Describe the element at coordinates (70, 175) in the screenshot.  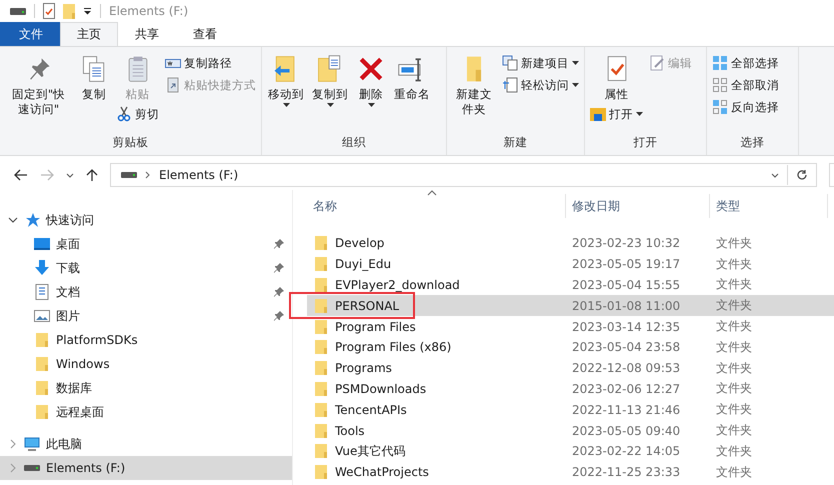
I see `recent-dropdown-icon` at that location.